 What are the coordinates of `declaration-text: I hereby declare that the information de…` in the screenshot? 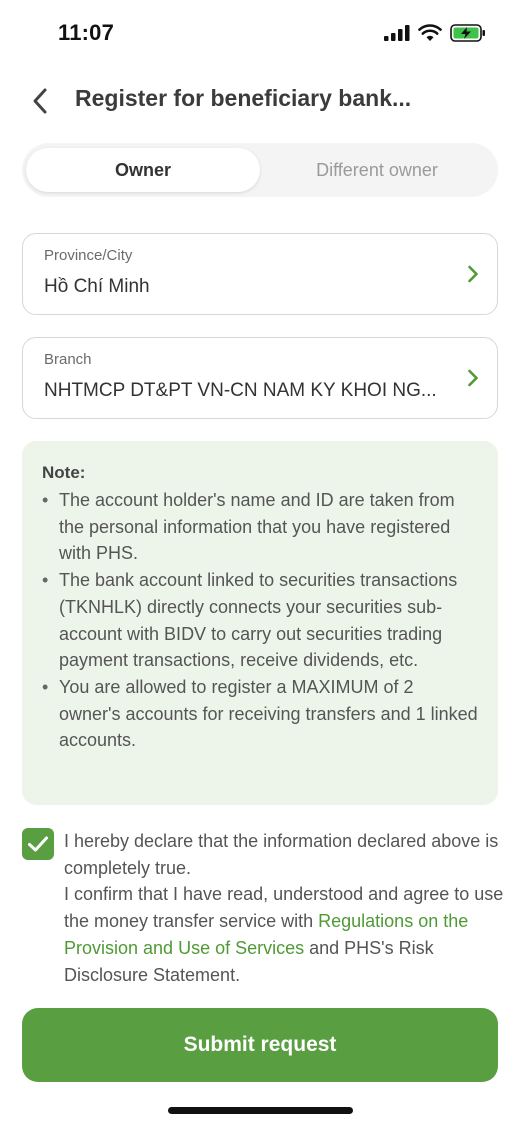 It's located at (284, 908).